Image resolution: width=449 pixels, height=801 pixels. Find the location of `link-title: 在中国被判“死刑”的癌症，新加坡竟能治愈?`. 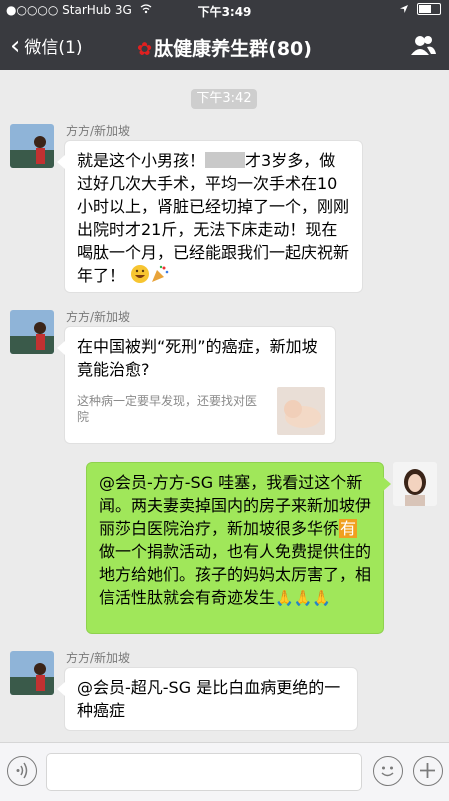

link-title: 在中国被判“死刑”的癌症，新加坡竟能治愈? is located at coordinates (197, 358).